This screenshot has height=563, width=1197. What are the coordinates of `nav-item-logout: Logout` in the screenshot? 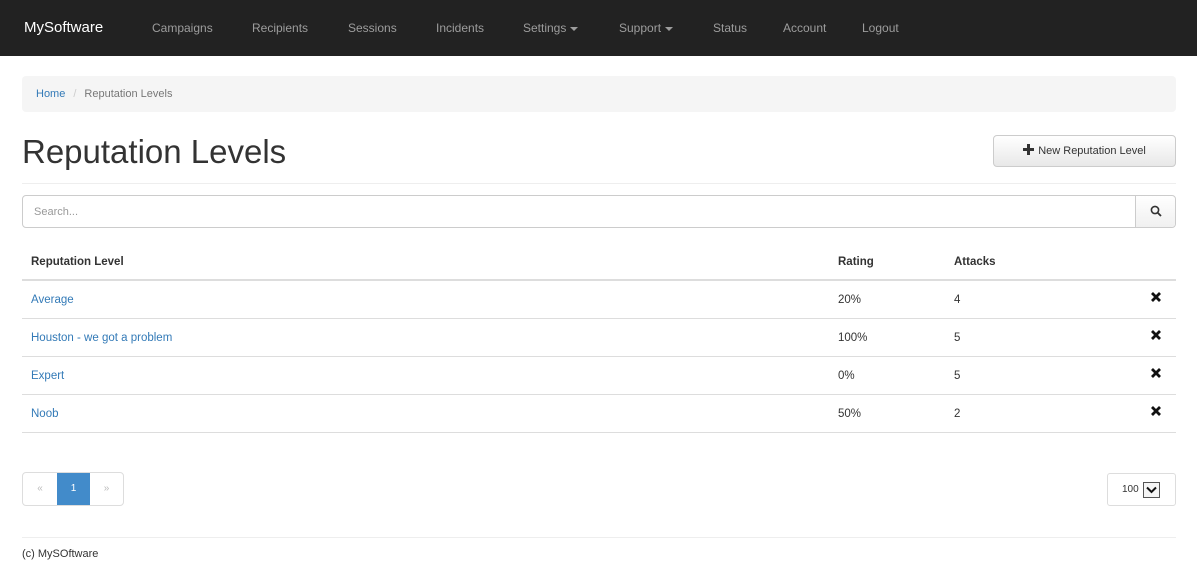 It's located at (880, 28).